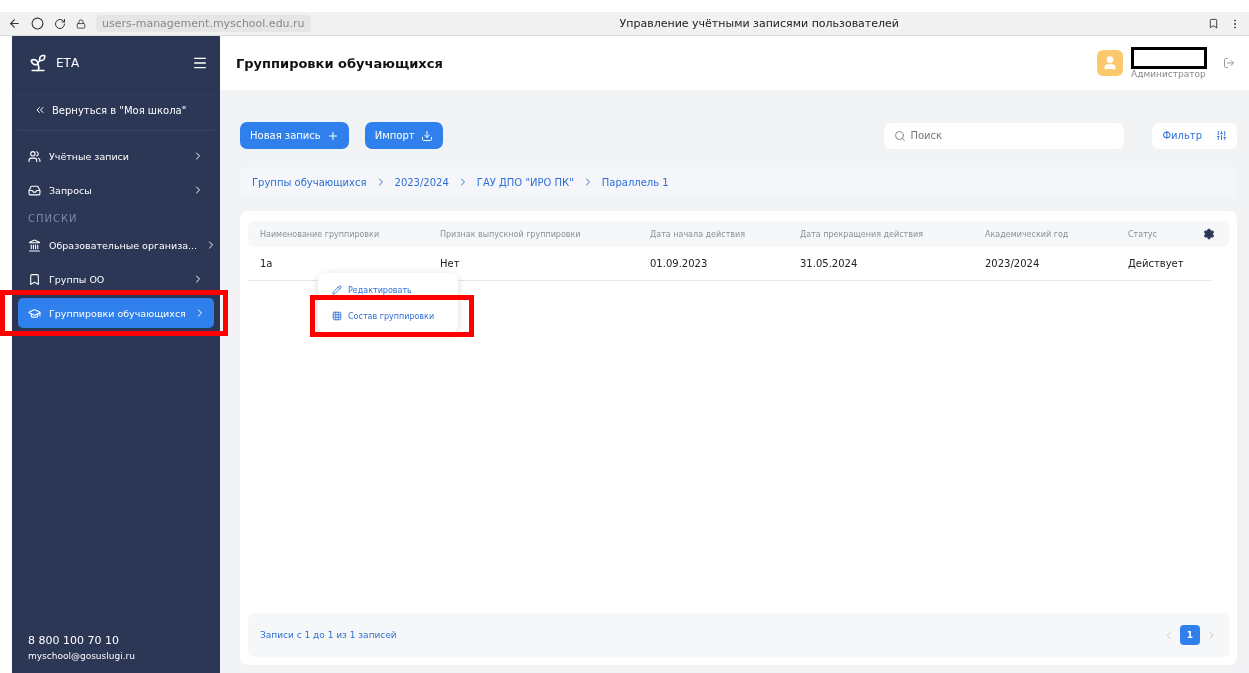  I want to click on people-icon, so click(34, 156).